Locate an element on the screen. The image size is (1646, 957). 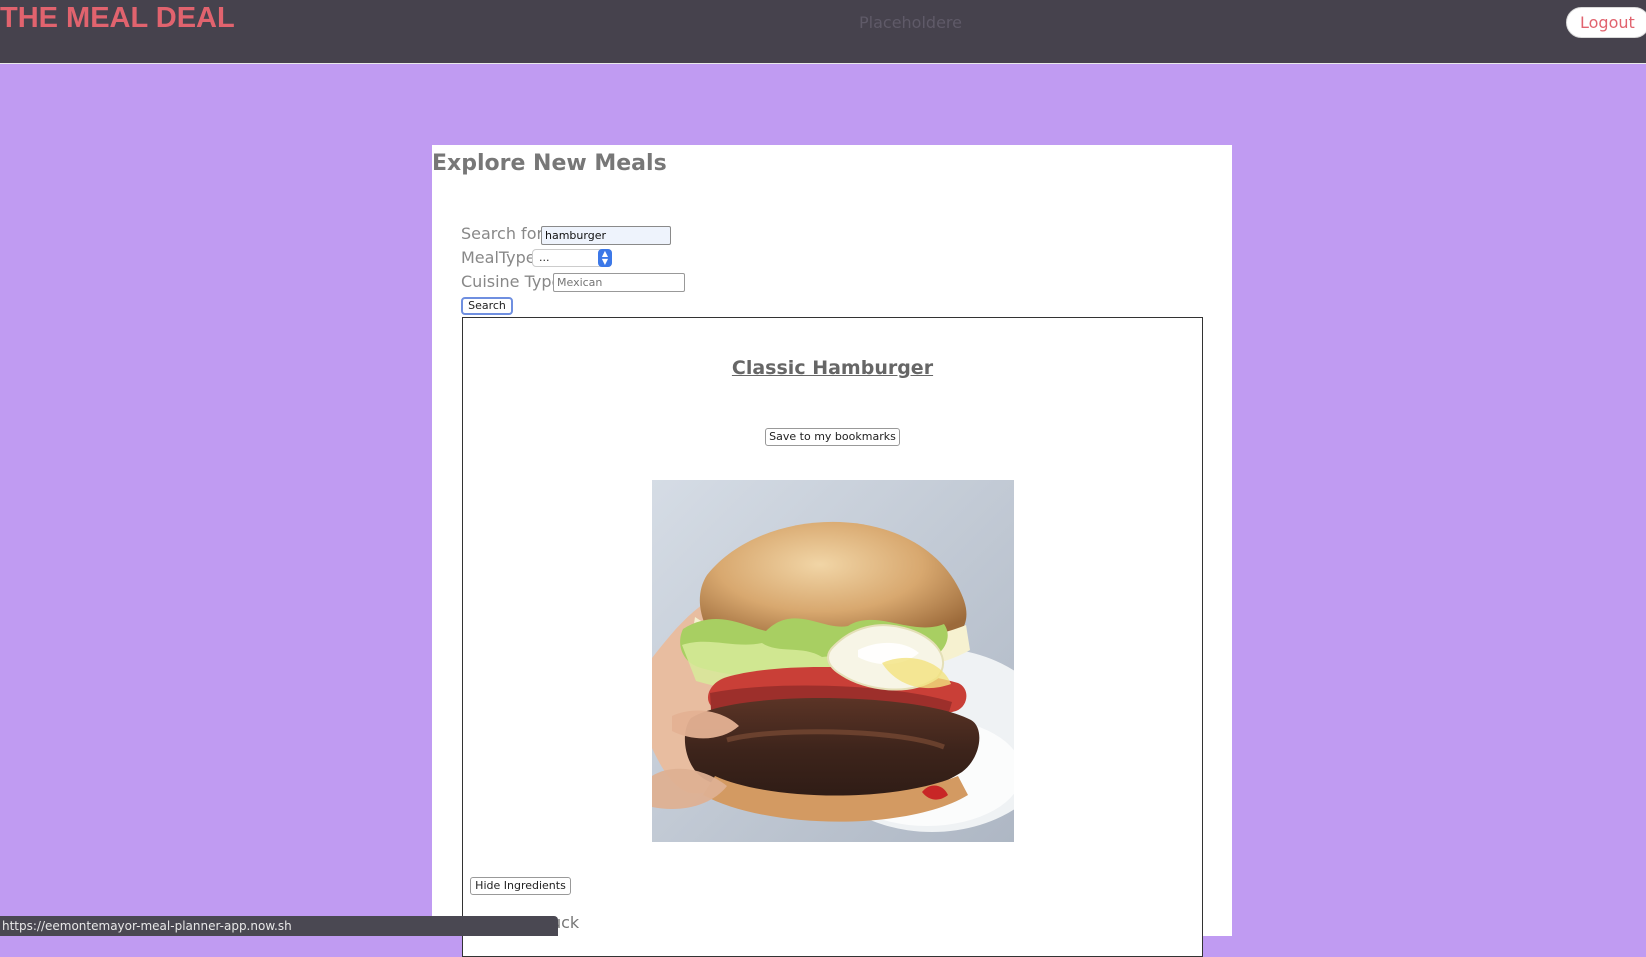
page-title: Explore New Meals is located at coordinates (549, 163).